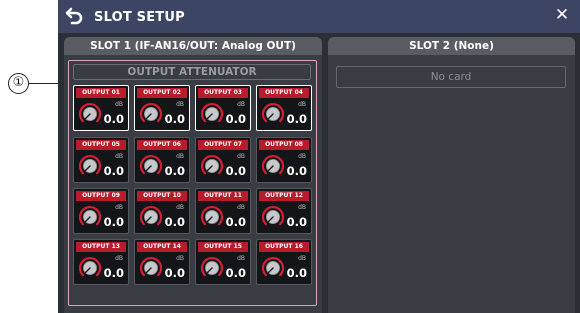 This screenshot has width=580, height=313. I want to click on output-attenuator-02: OUTPUT 02 dB 0.0, so click(162, 108).